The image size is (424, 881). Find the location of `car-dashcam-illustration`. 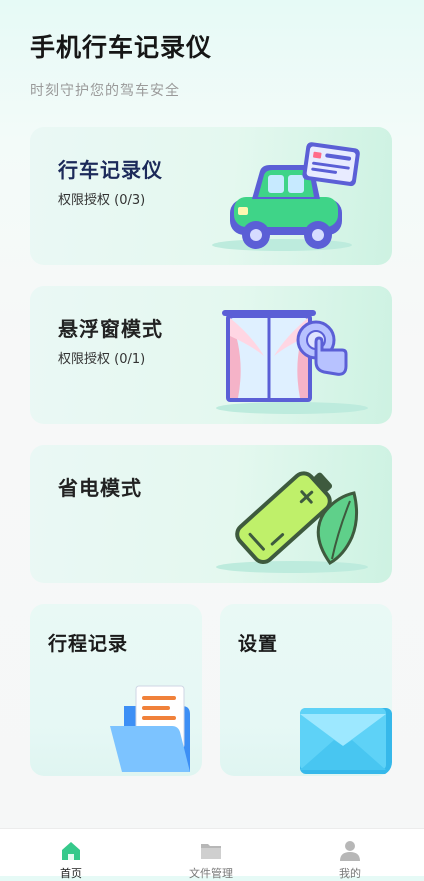

car-dashcam-illustration is located at coordinates (286, 196).